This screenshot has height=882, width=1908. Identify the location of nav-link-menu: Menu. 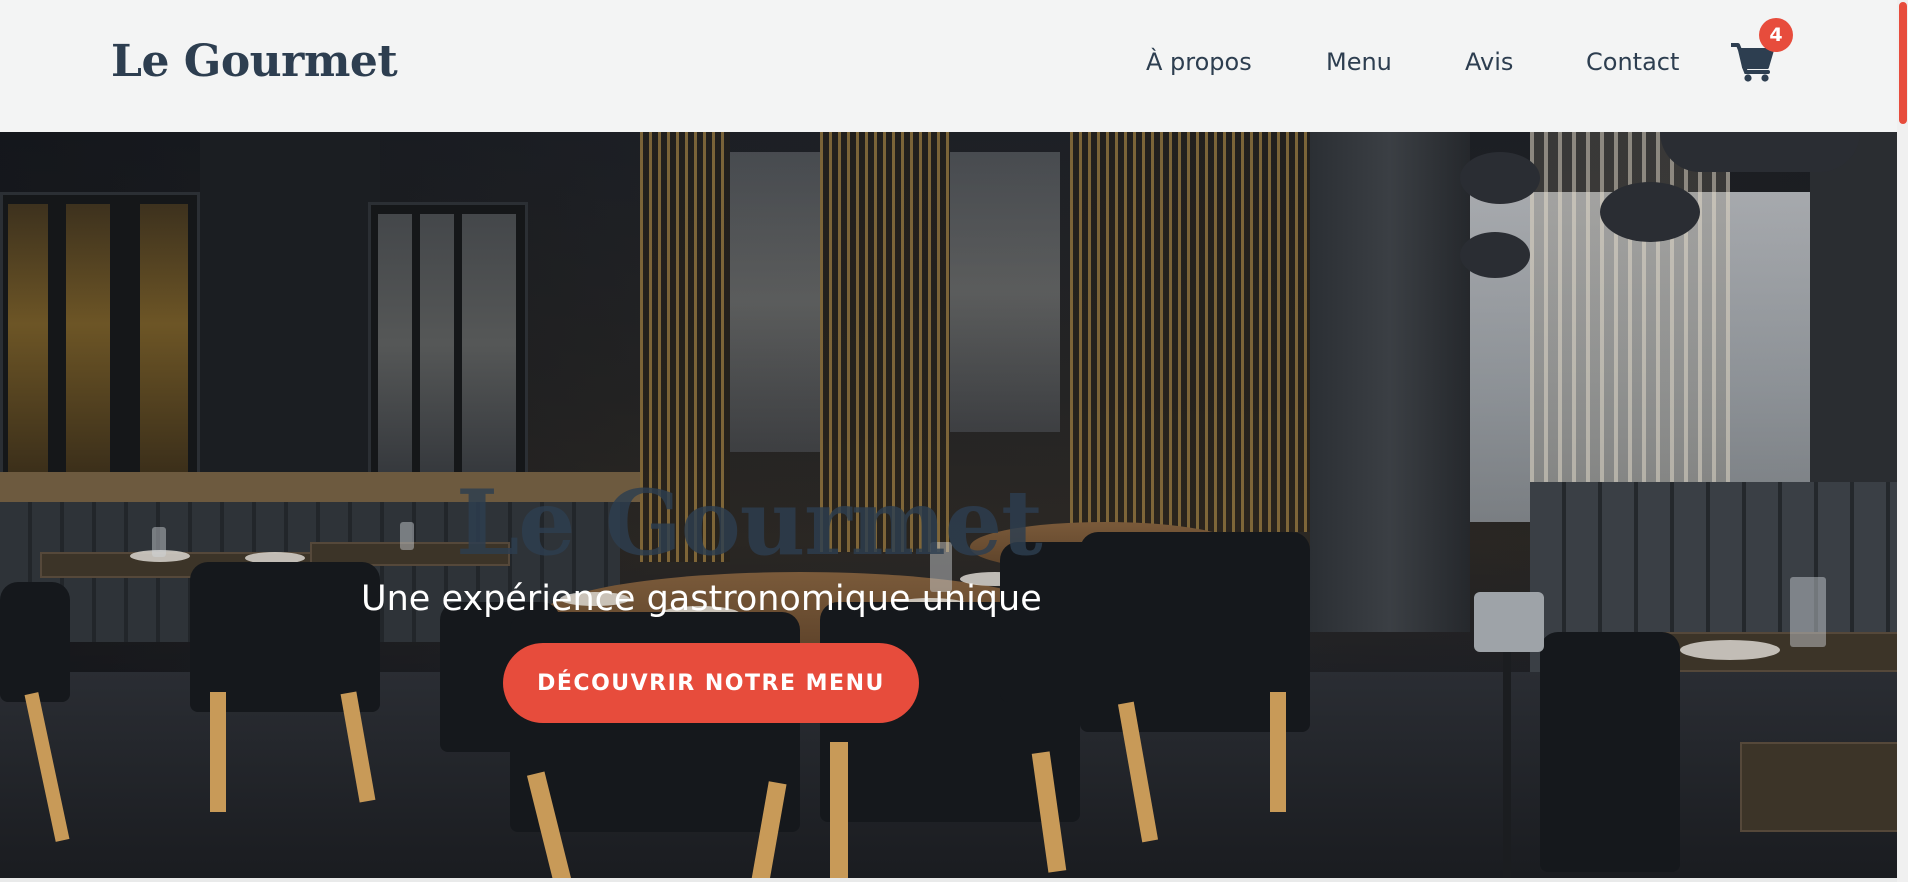
(1359, 62).